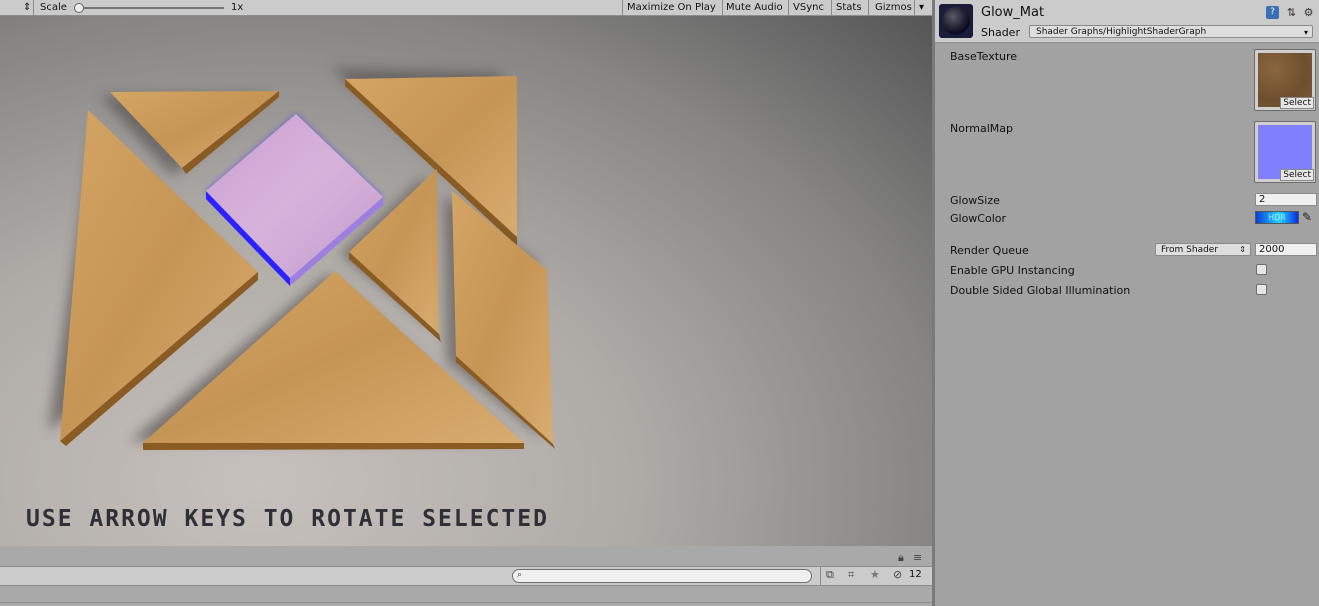  I want to click on double-sided-gi-checkbox, so click(1261, 289).